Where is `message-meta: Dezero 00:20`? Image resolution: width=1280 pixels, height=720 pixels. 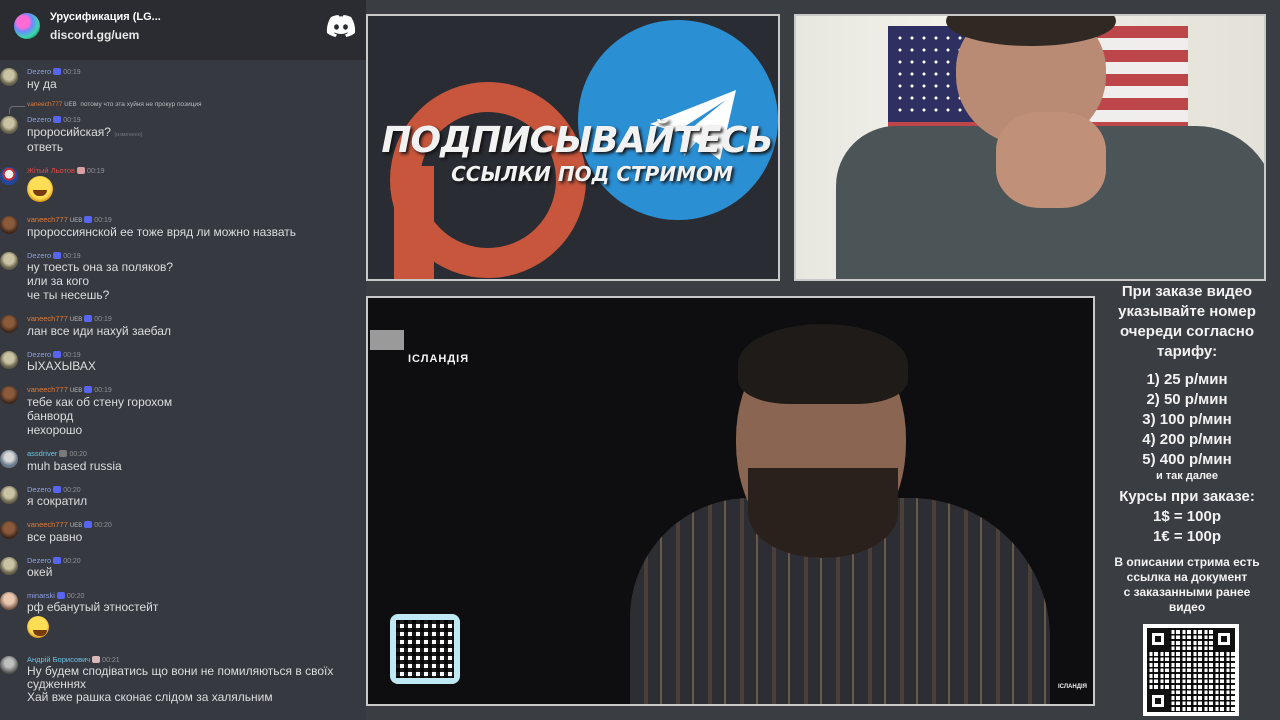
message-meta: Dezero 00:20 is located at coordinates (54, 489).